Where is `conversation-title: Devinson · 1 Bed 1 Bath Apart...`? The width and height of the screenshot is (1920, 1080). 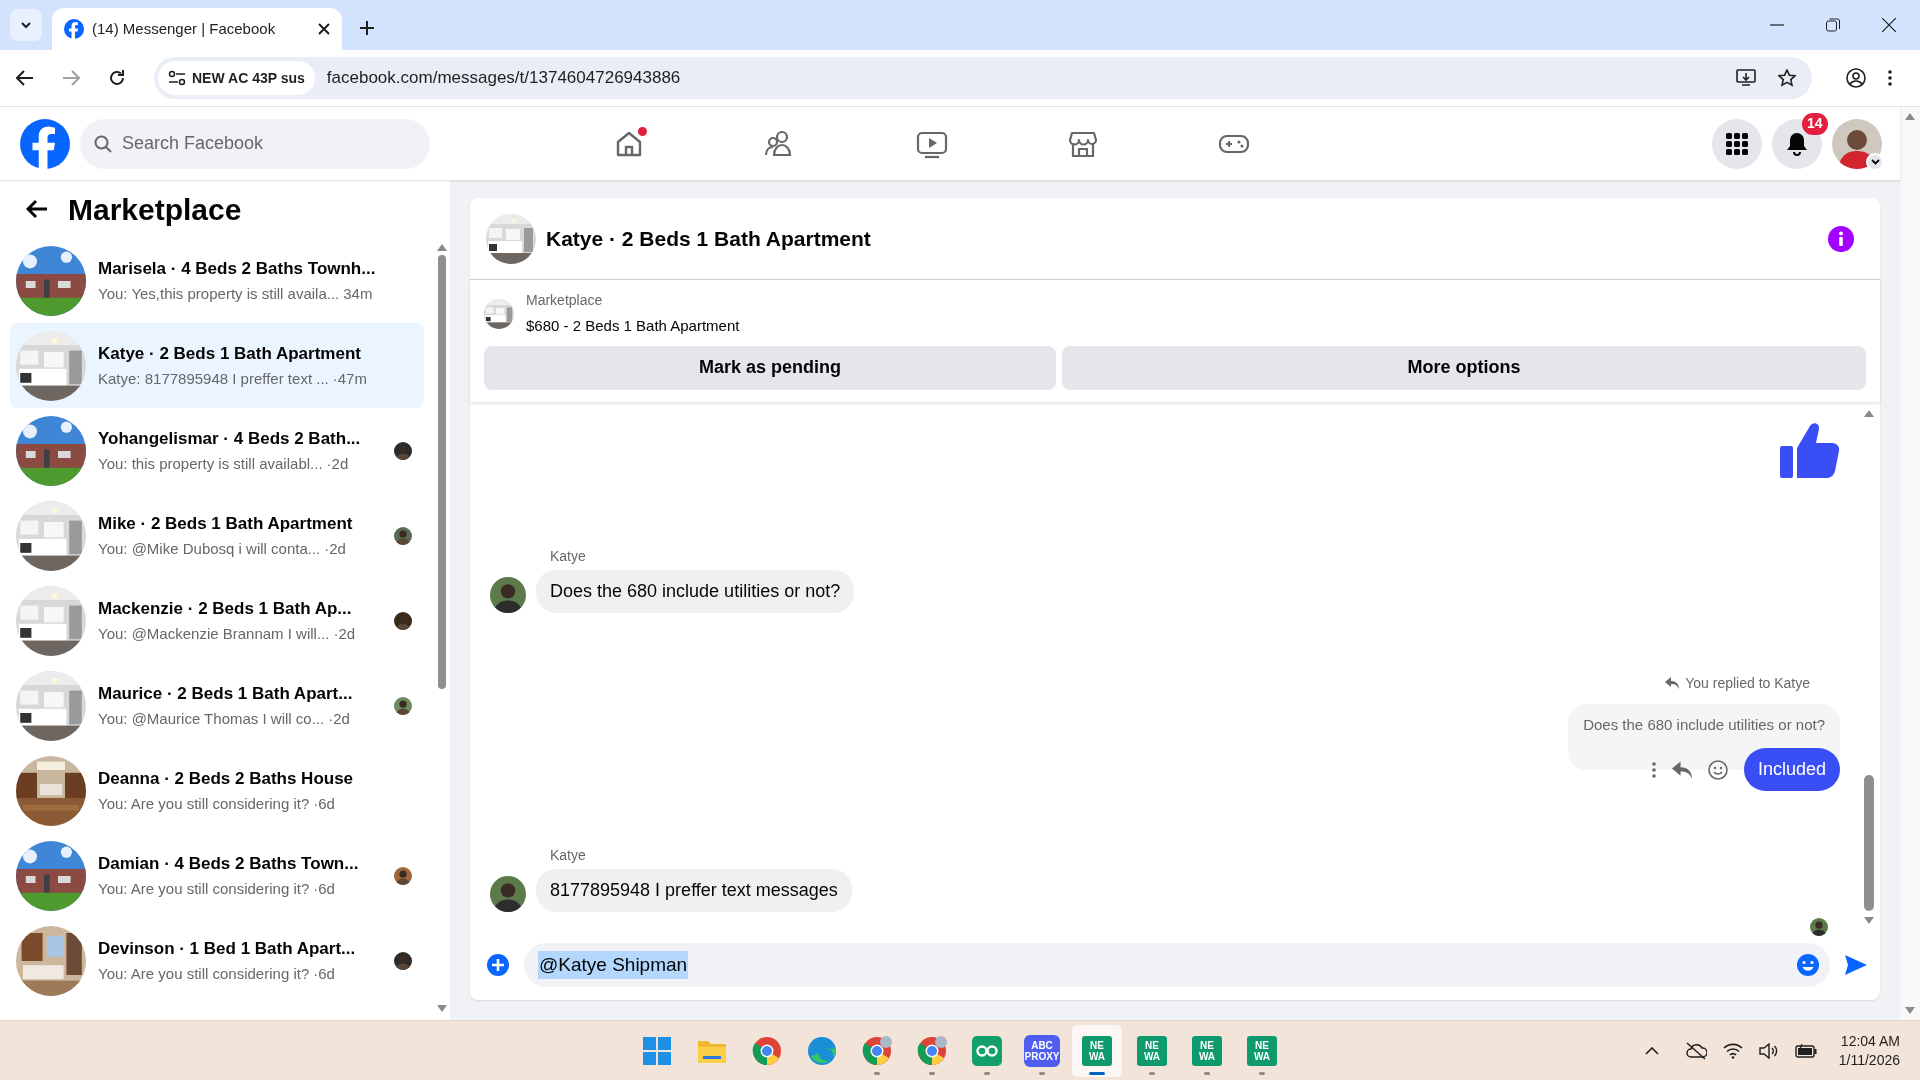 conversation-title: Devinson · 1 Bed 1 Bath Apart... is located at coordinates (227, 948).